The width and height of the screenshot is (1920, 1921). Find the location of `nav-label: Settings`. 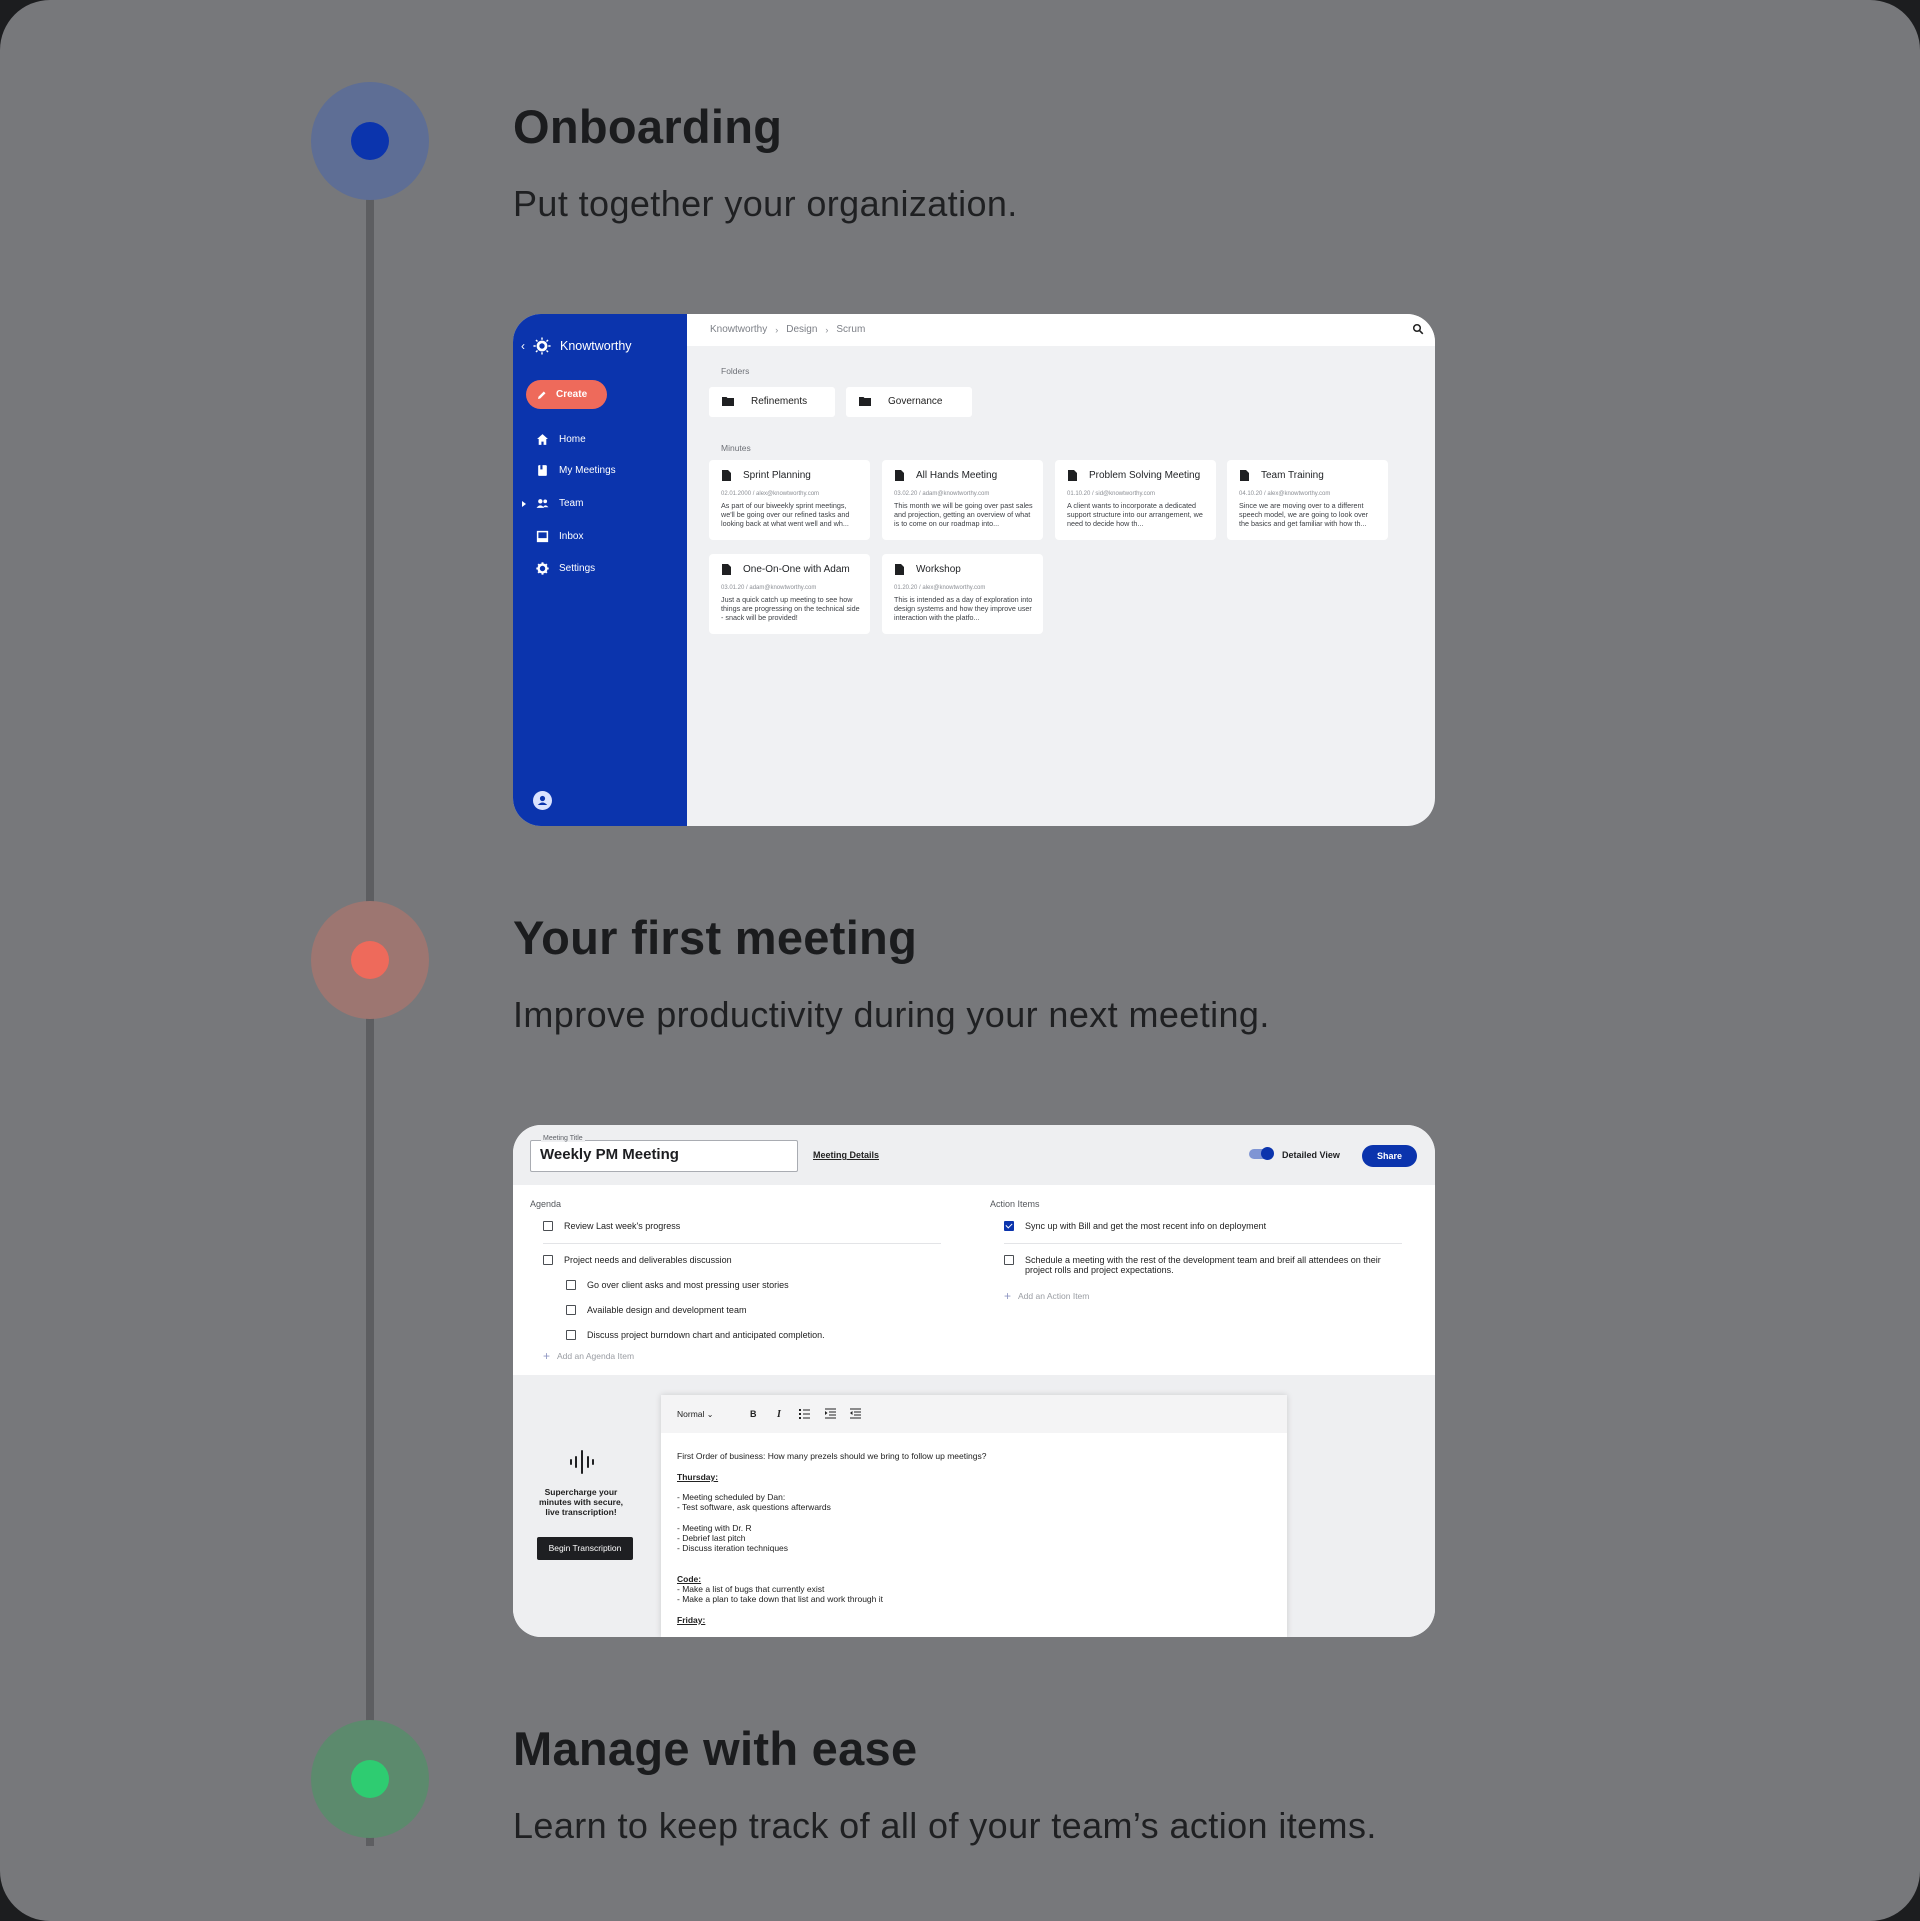

nav-label: Settings is located at coordinates (577, 568).